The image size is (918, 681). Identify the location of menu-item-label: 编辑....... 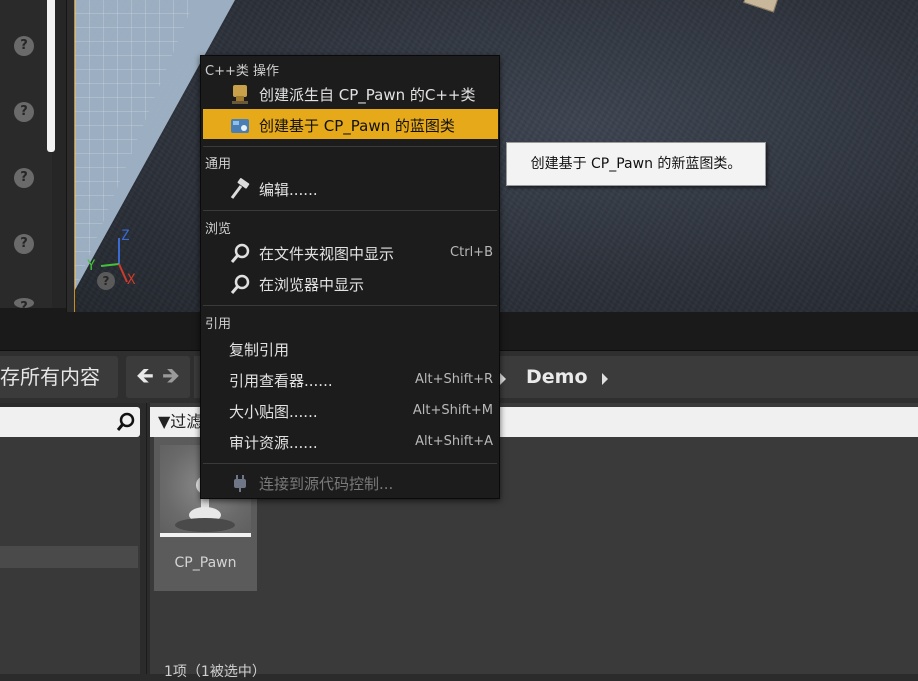
(288, 190).